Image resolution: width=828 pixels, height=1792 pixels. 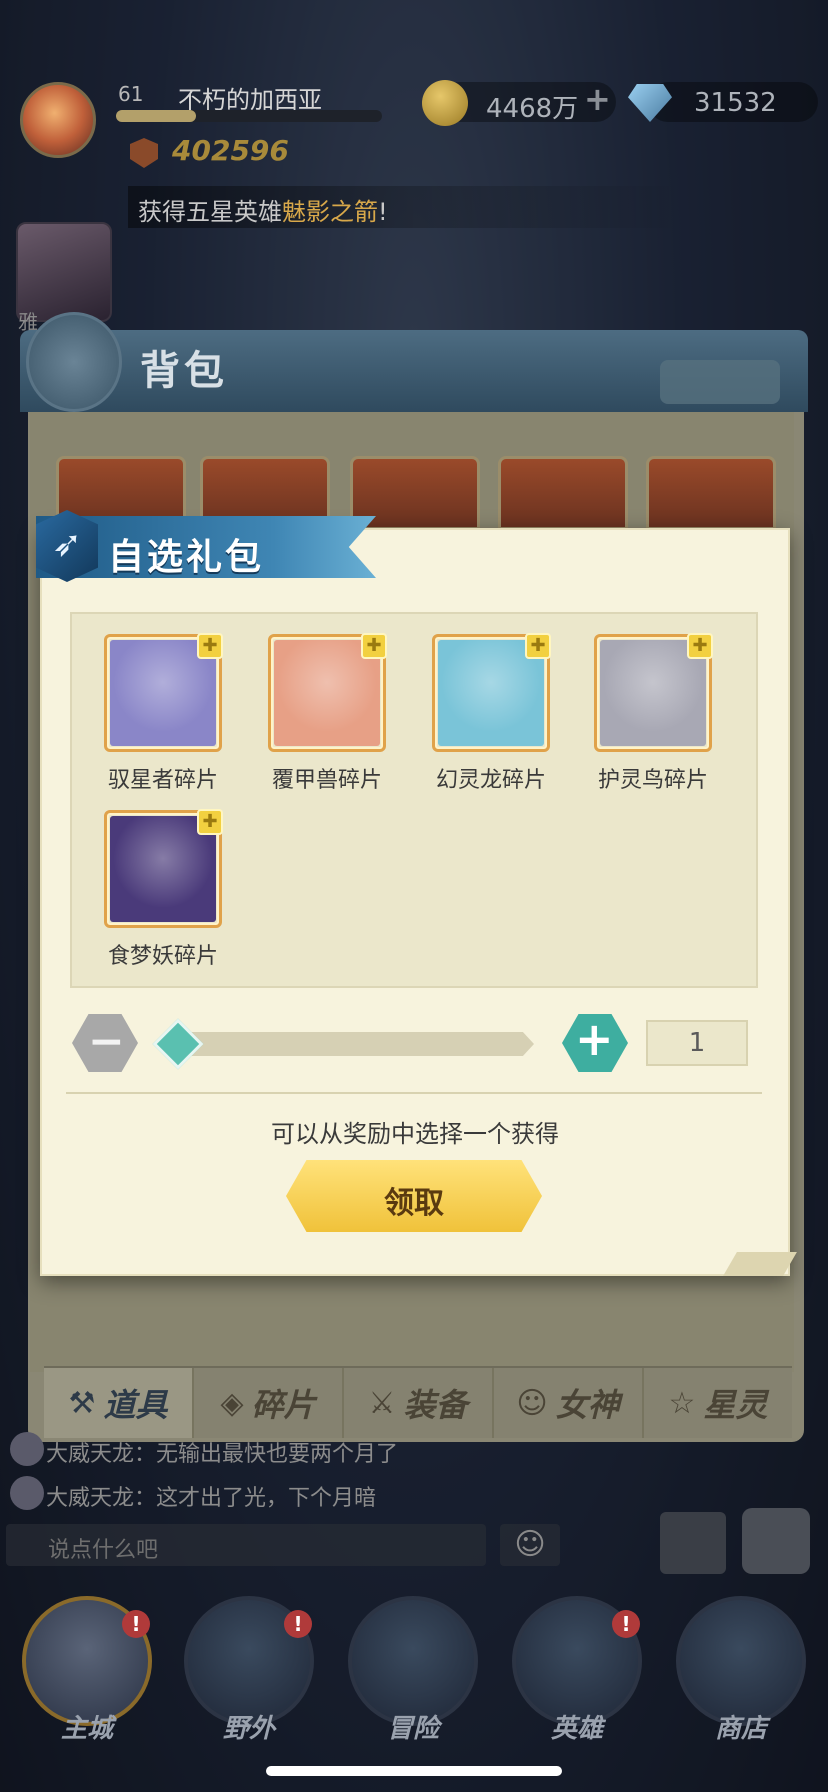 I want to click on goddess-icon: ☺, so click(x=532, y=1403).